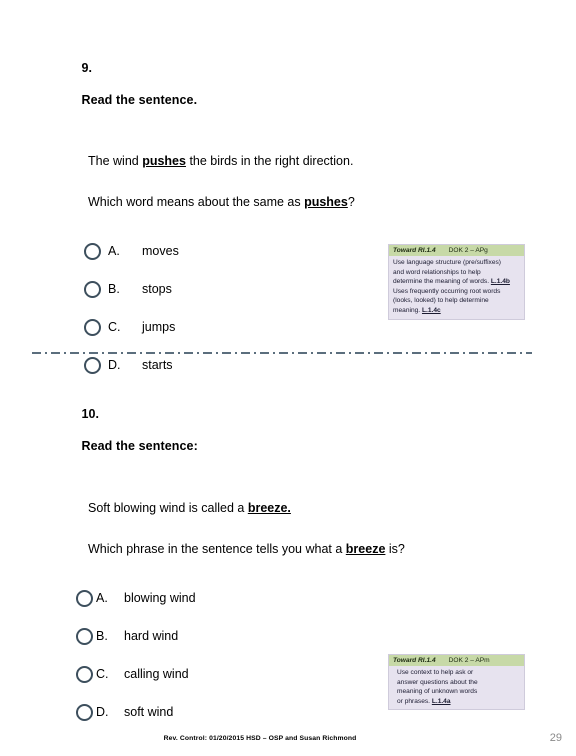 Image resolution: width=576 pixels, height=756 pixels. What do you see at coordinates (555, 738) in the screenshot?
I see `page-number: 29` at bounding box center [555, 738].